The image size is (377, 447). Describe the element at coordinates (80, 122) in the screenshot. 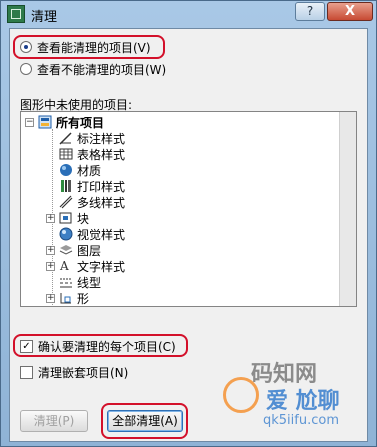

I see `tree-root-label: 所有项目` at that location.